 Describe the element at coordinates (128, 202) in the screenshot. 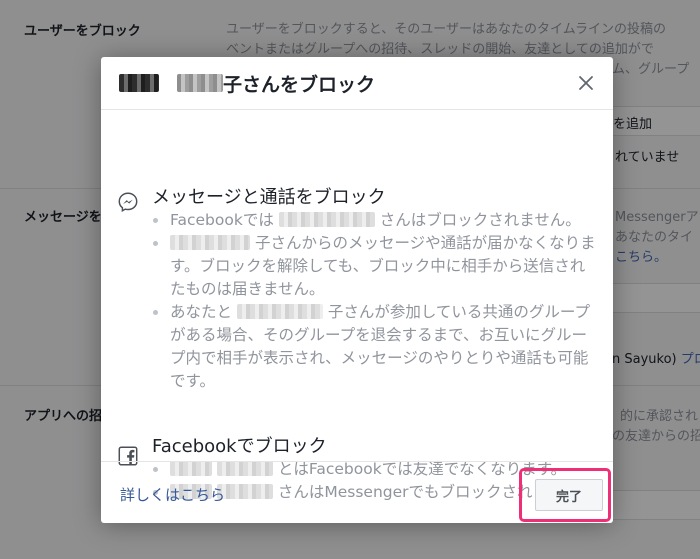

I see `messenger-icon` at that location.